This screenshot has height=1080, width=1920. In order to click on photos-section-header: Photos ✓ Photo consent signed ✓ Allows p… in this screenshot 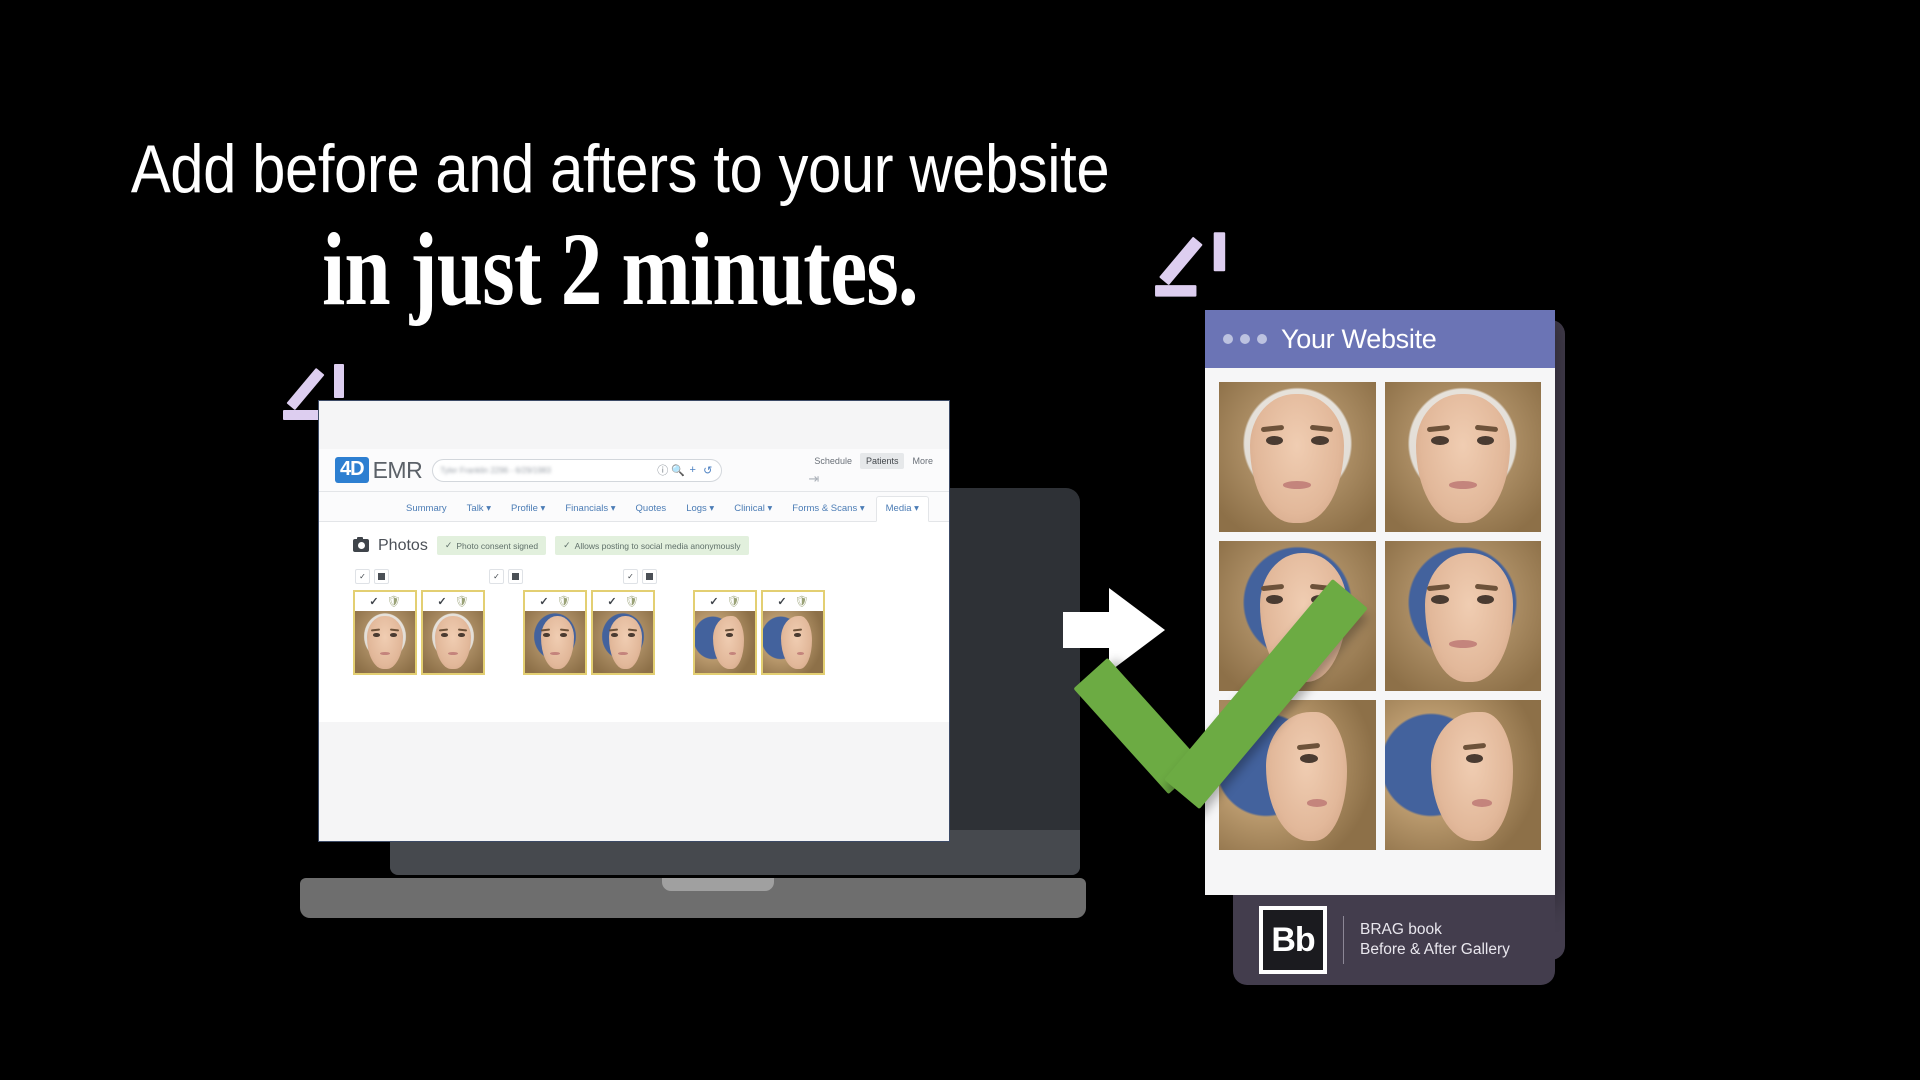, I will do `click(651, 545)`.